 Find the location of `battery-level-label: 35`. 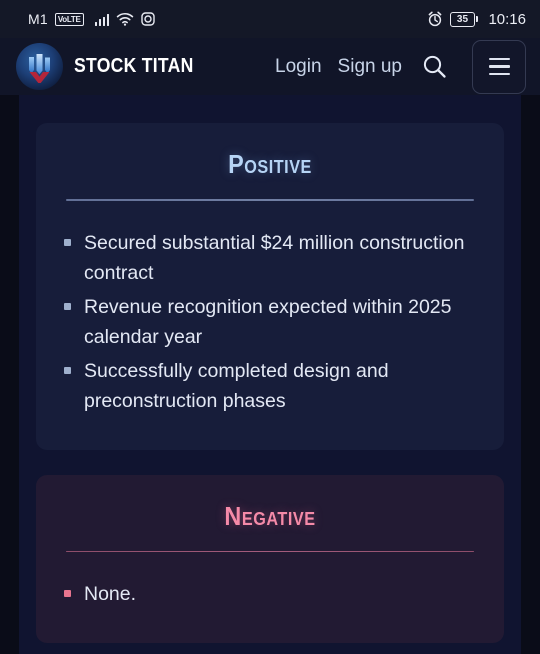

battery-level-label: 35 is located at coordinates (462, 19).